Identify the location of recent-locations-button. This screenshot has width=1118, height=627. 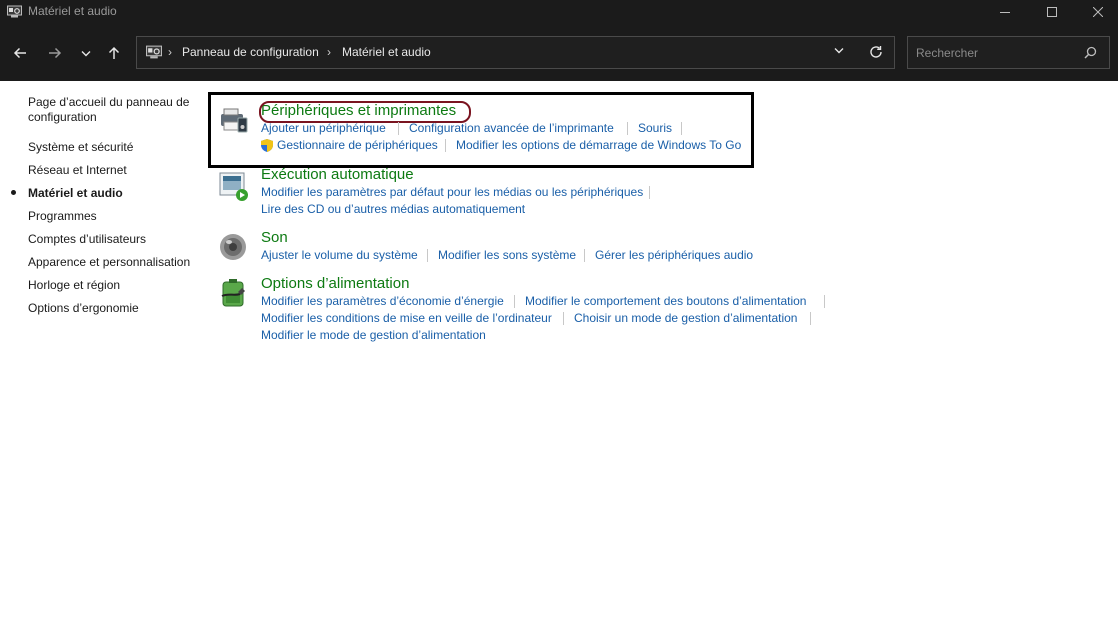
(86, 53).